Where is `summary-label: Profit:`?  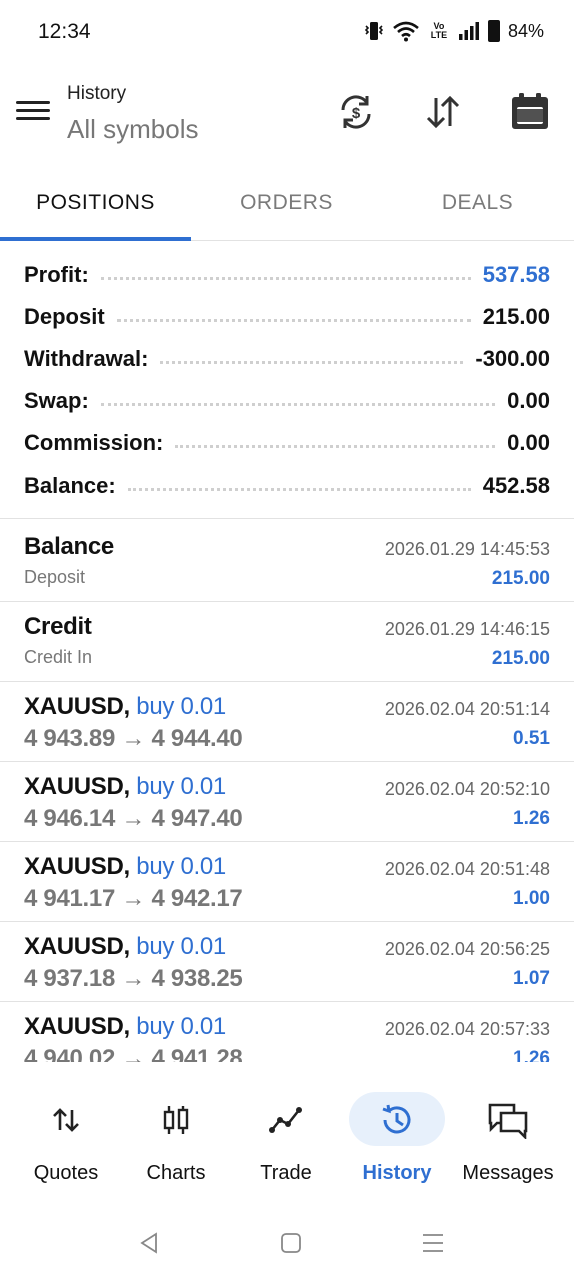
summary-label: Profit: is located at coordinates (56, 274).